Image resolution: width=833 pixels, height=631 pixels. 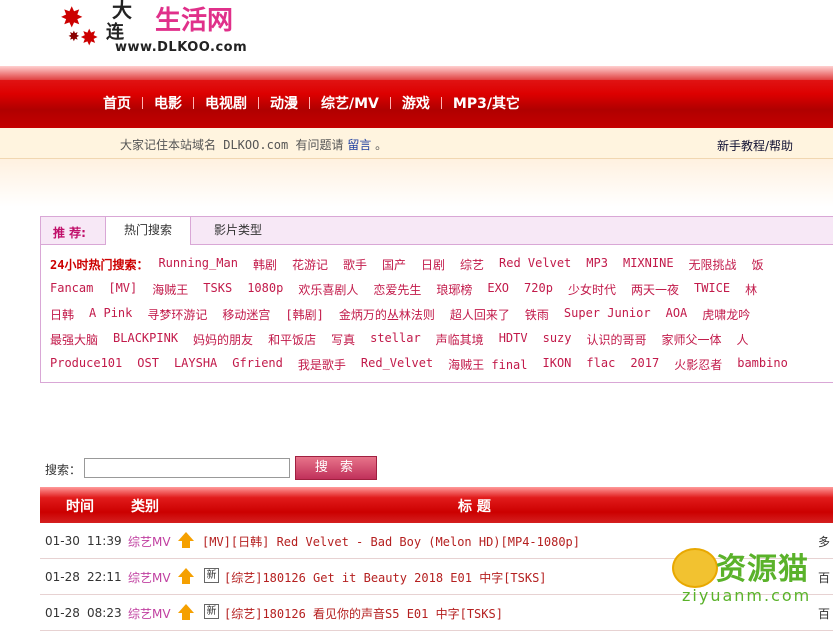 I want to click on watermark-text: 资源猫, so click(x=762, y=569).